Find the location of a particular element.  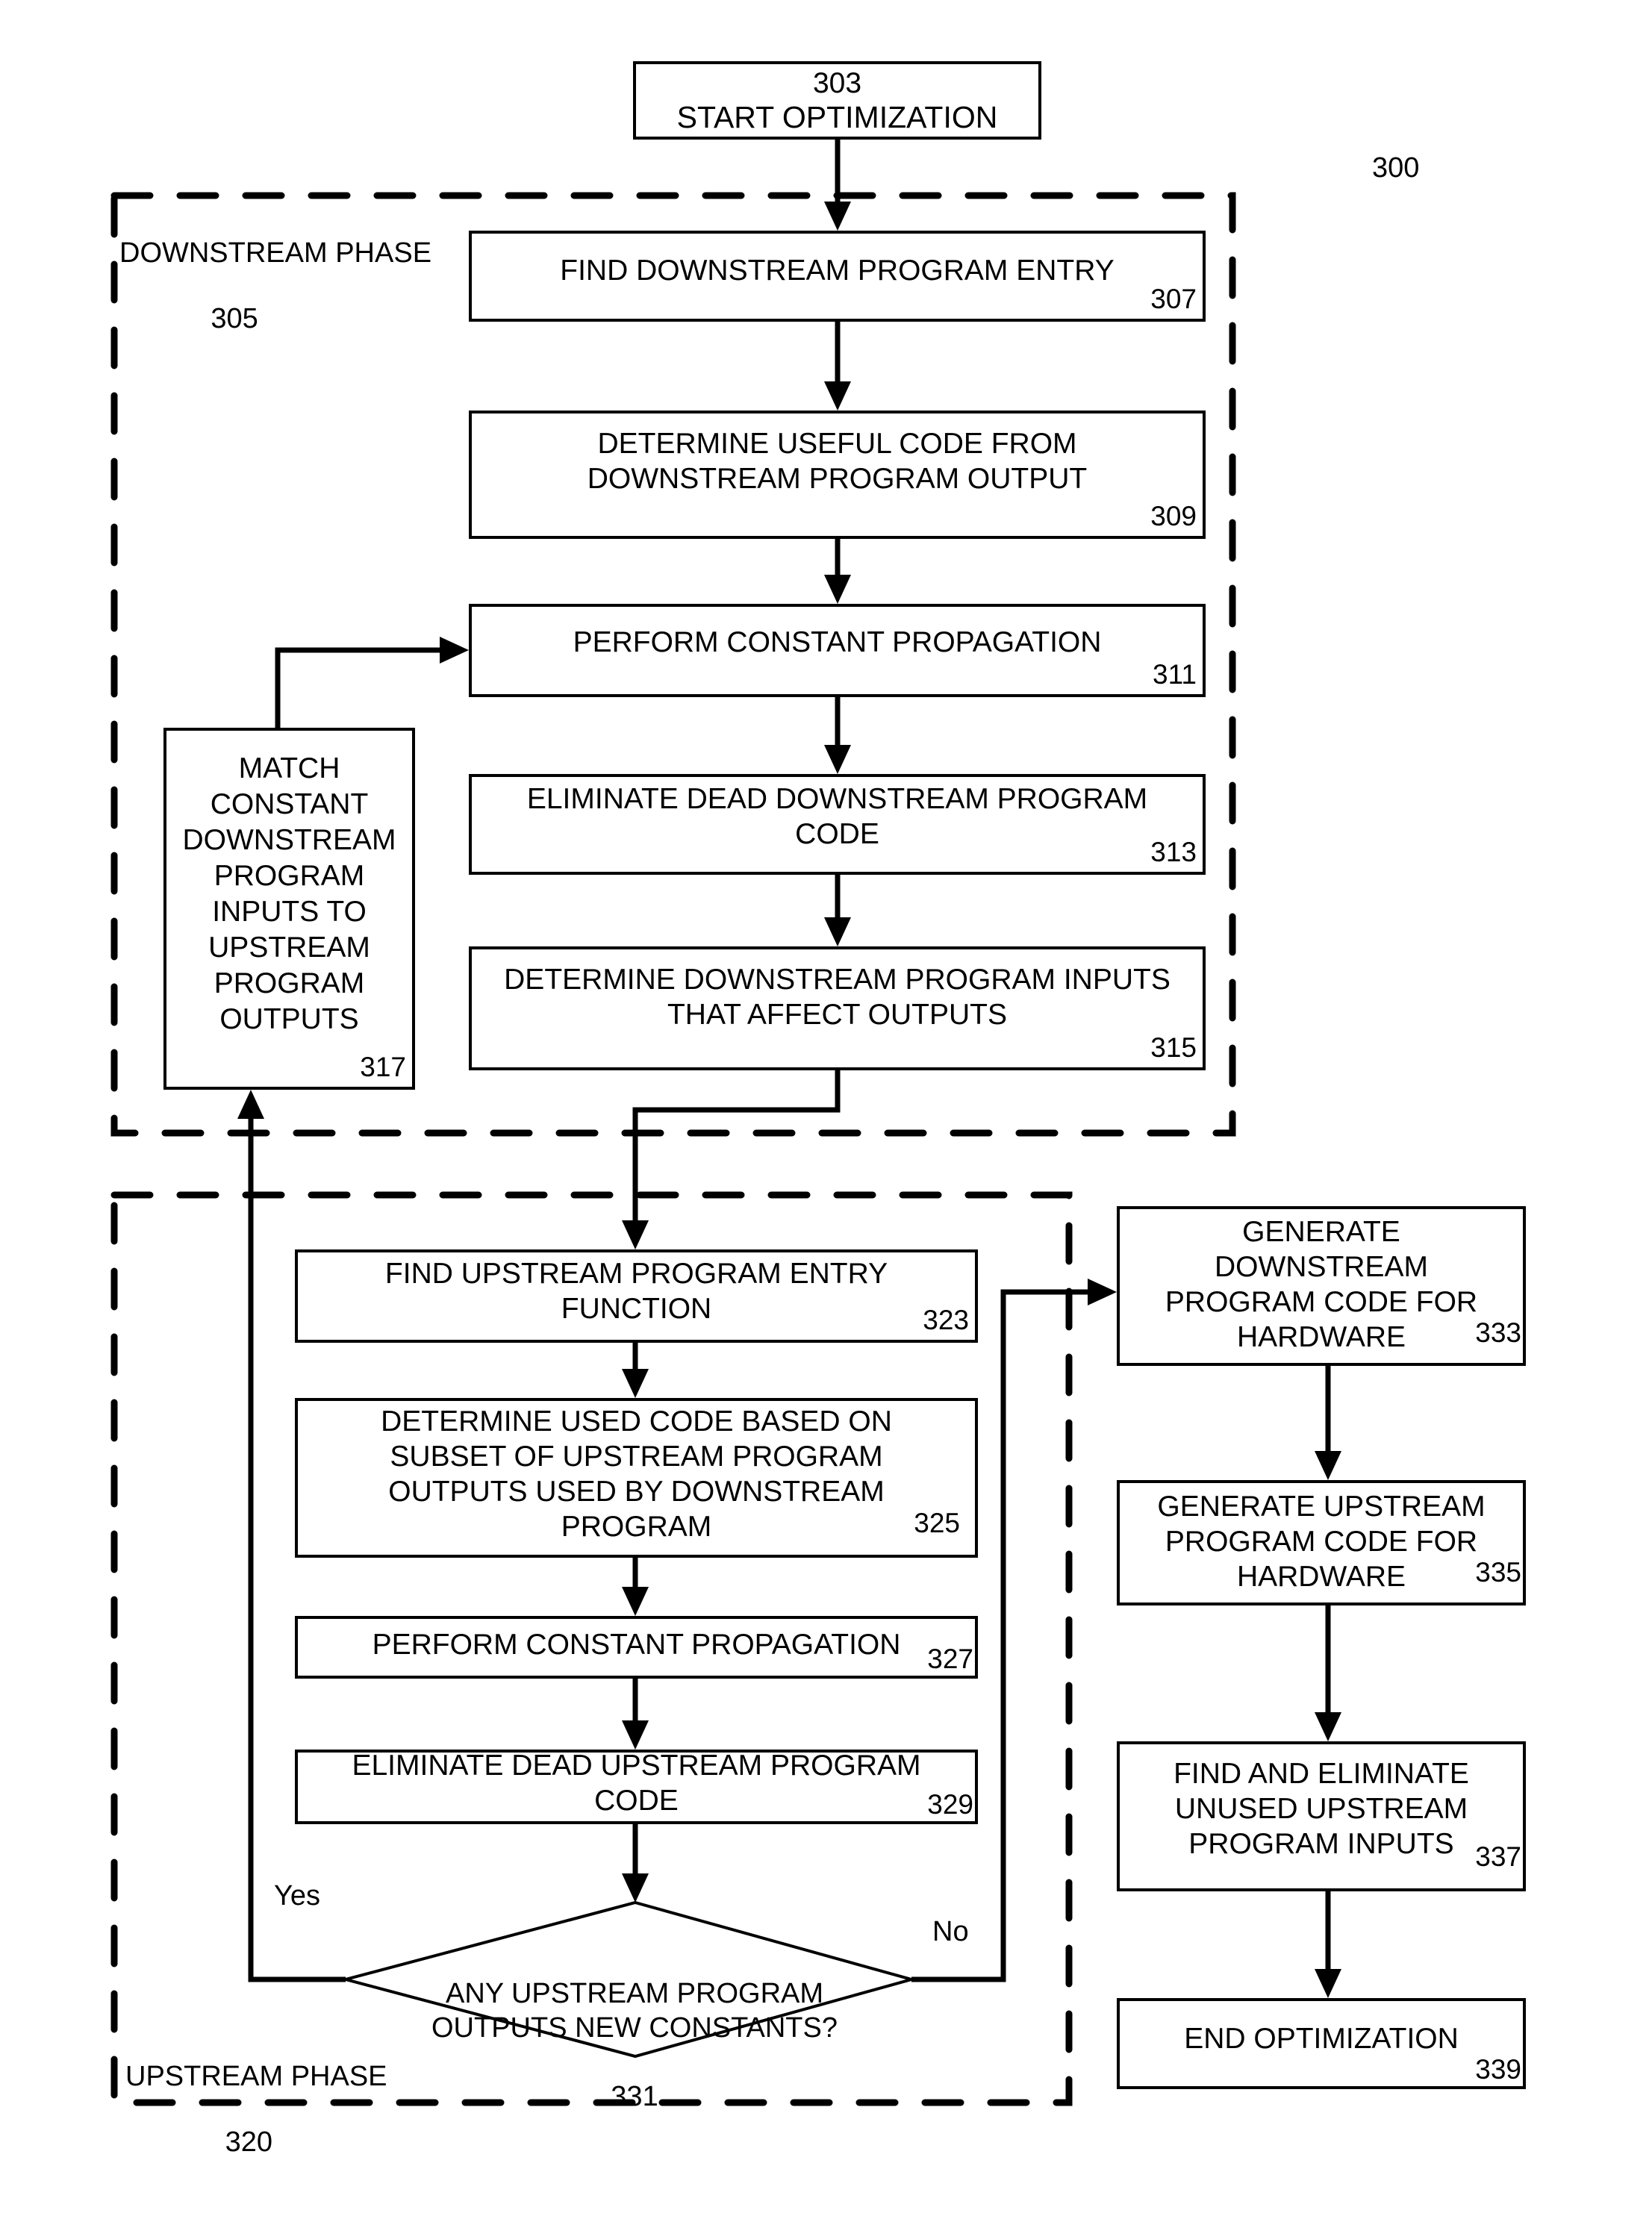

step-box-311: PERFORM CONSTANT PROPAGATION 311 is located at coordinates (838, 650).